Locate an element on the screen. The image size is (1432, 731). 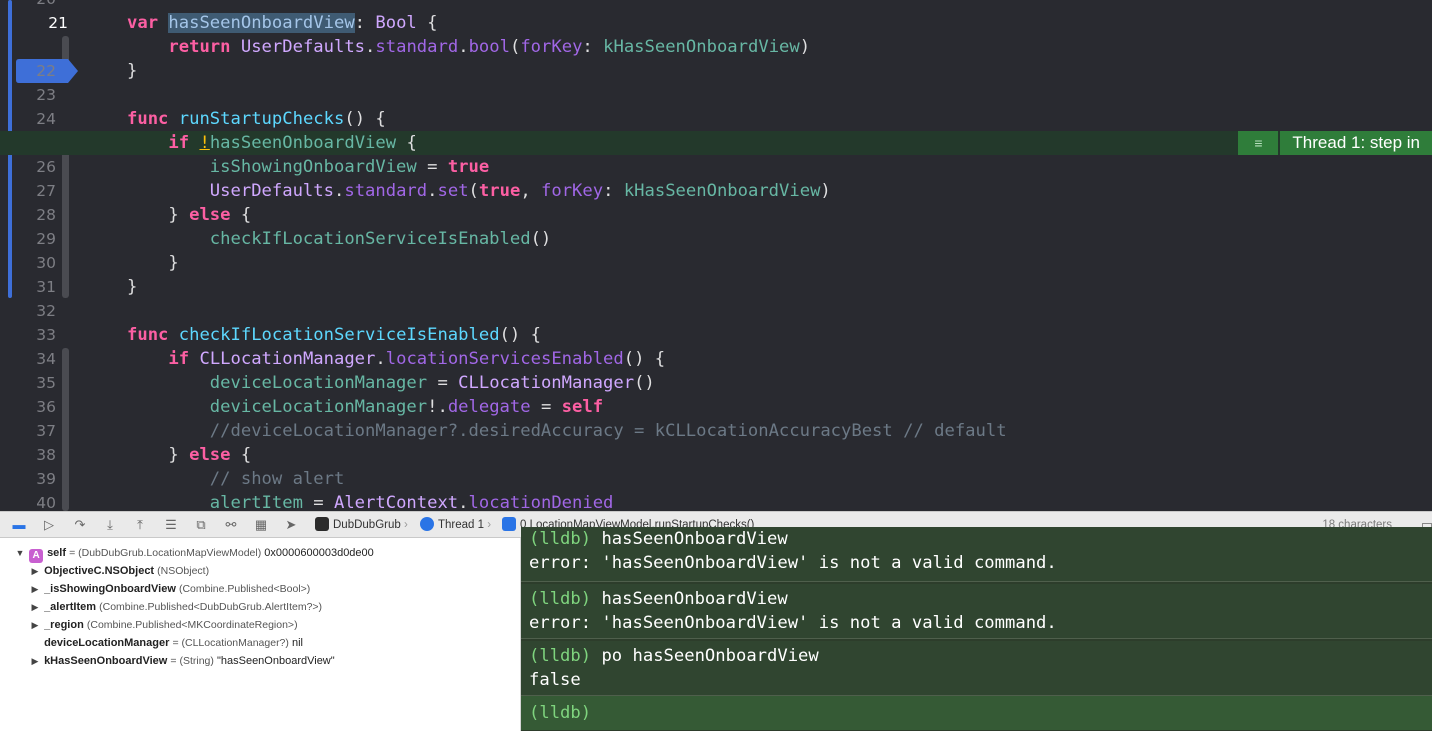
view-hierarchy-icon: ☰ is located at coordinates (171, 525).